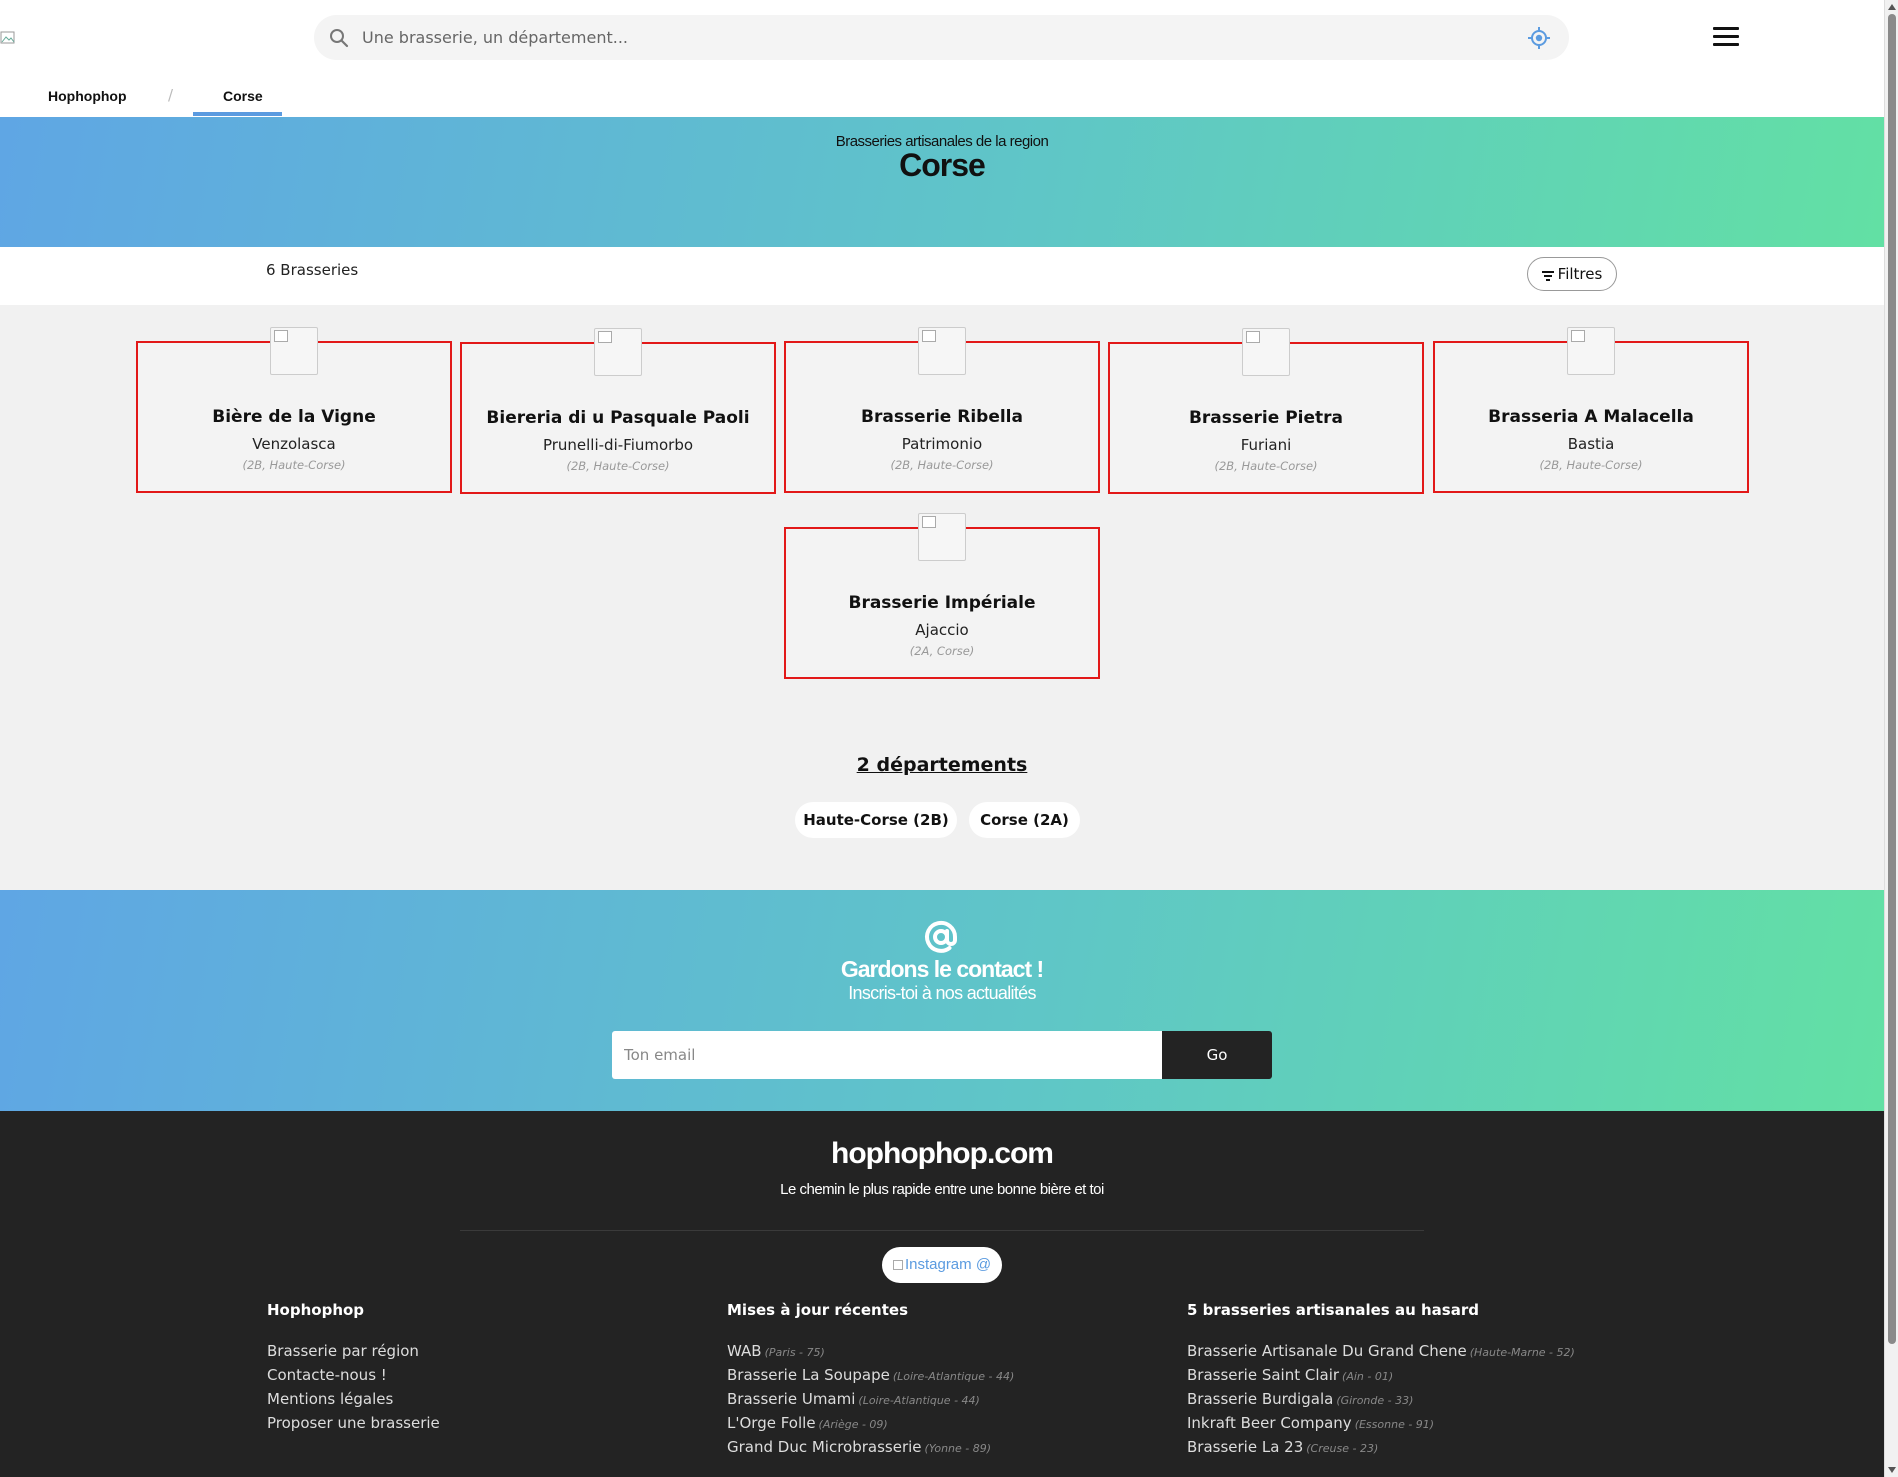  I want to click on page-scrollbar, so click(1891, 738).